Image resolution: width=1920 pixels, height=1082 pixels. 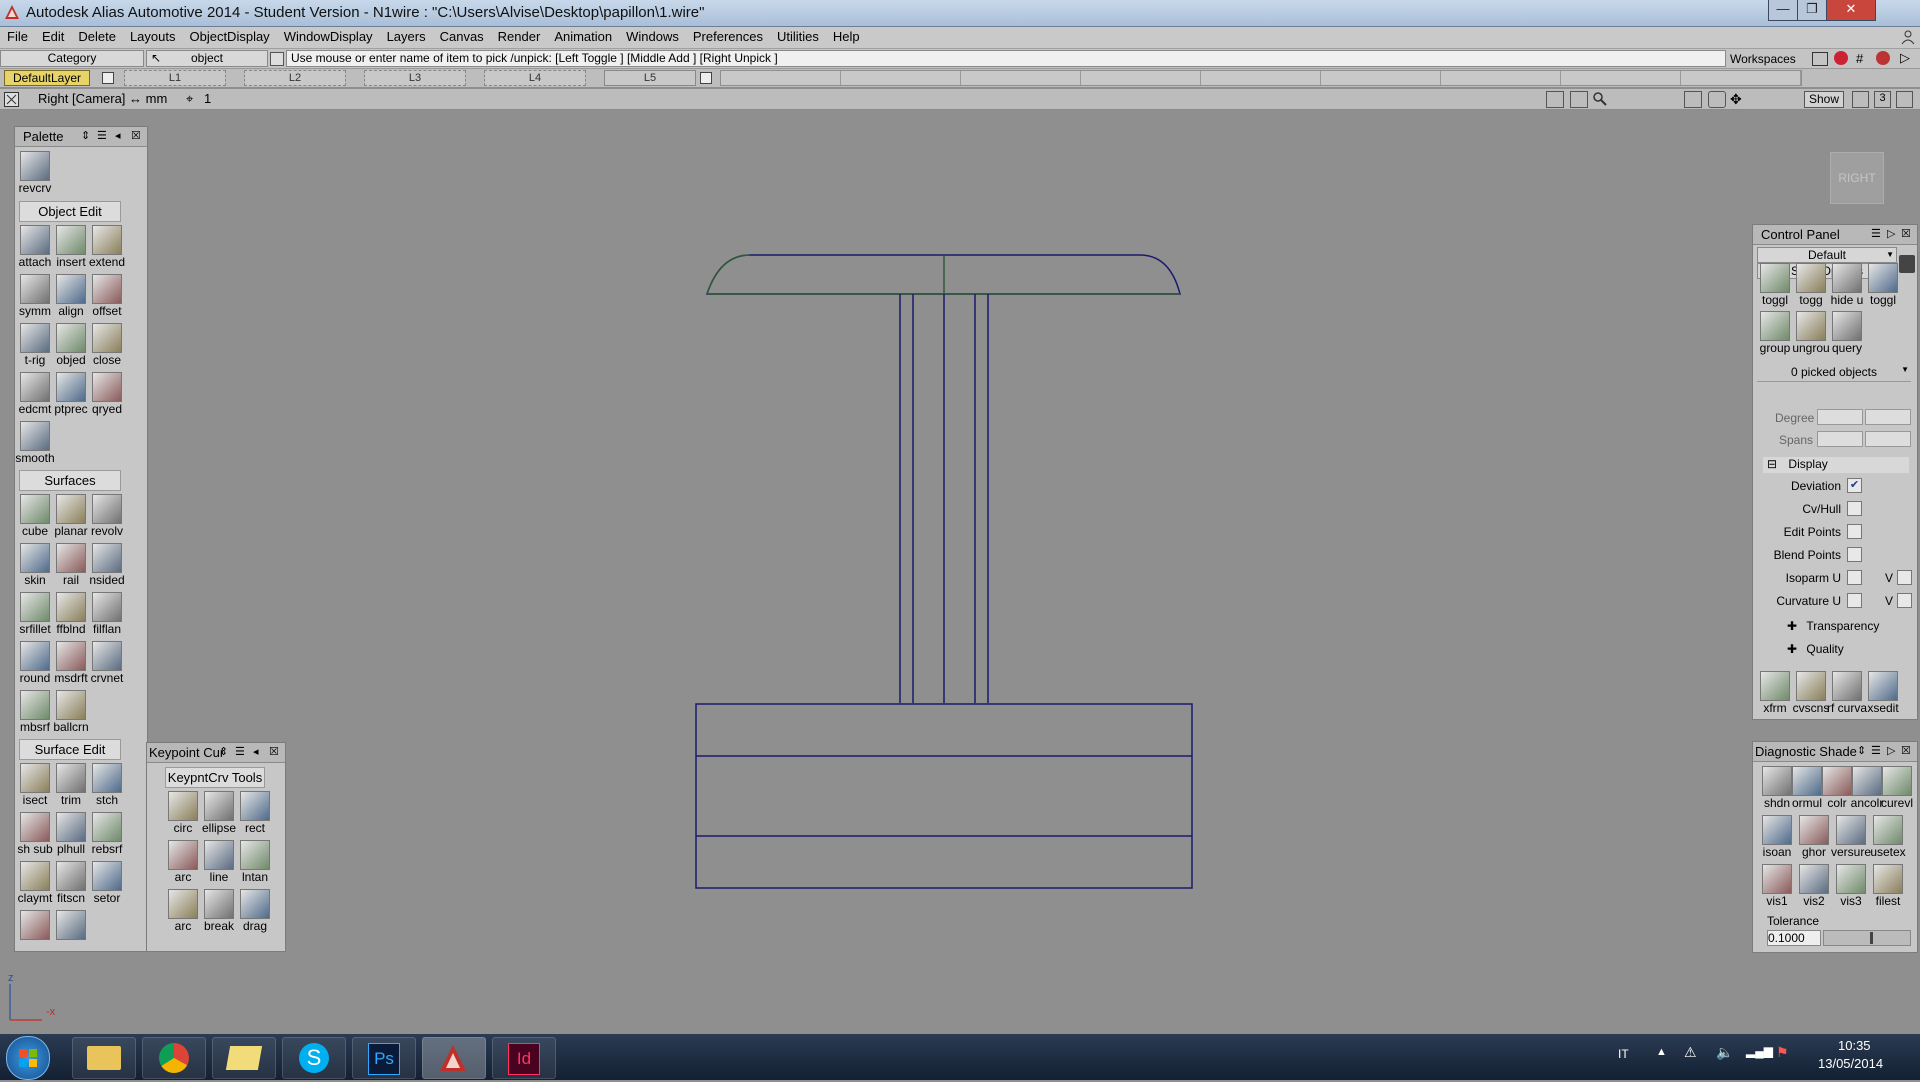 I want to click on tool-button, so click(x=35, y=932).